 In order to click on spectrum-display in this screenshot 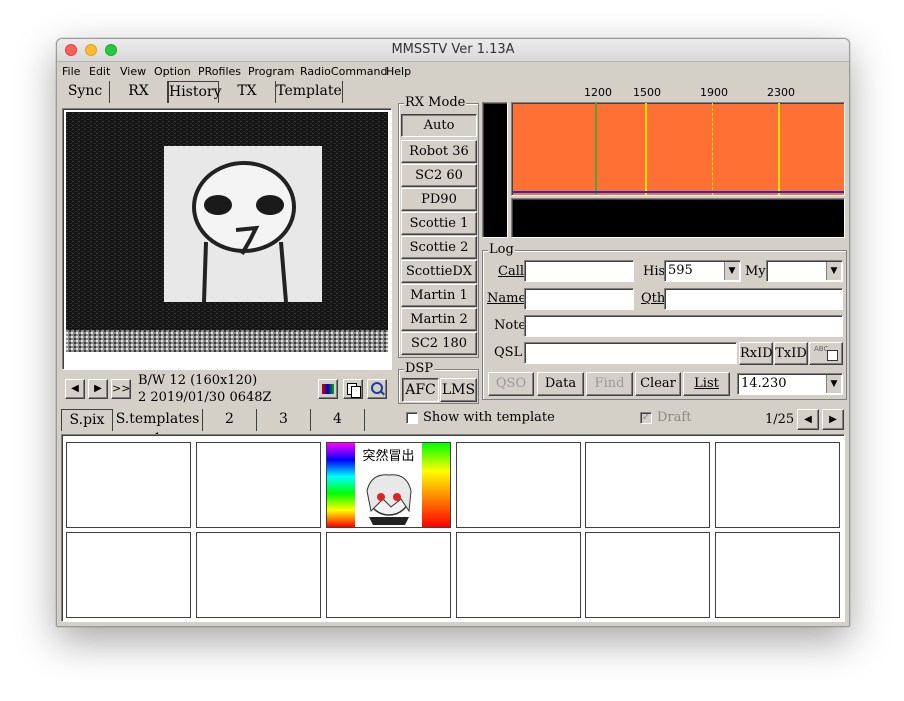, I will do `click(678, 149)`.